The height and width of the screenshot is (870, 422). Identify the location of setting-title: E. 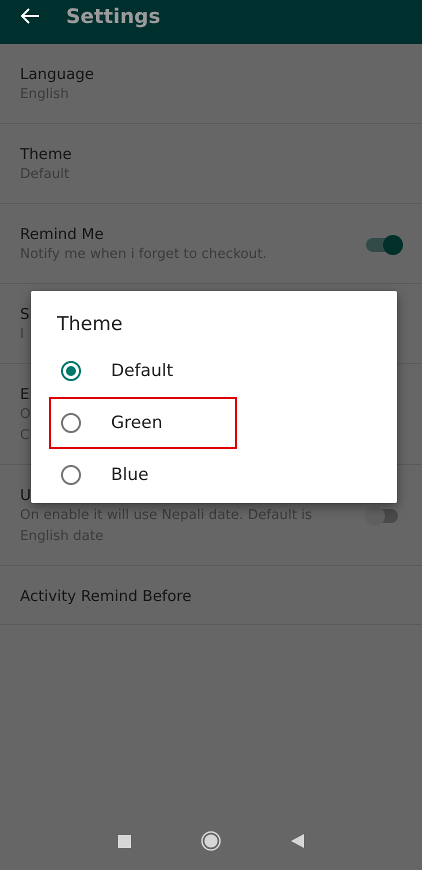
(25, 394).